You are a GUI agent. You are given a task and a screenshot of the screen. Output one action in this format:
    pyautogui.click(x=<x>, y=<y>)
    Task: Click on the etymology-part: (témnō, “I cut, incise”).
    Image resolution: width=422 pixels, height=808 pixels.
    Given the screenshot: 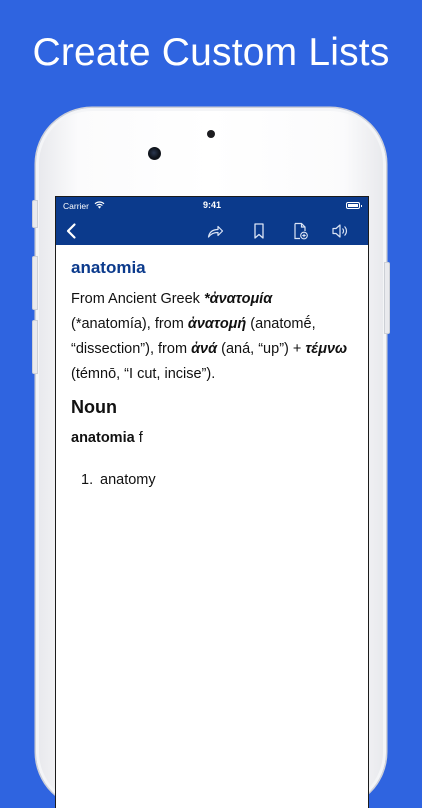 What is the action you would take?
    pyautogui.click(x=143, y=374)
    